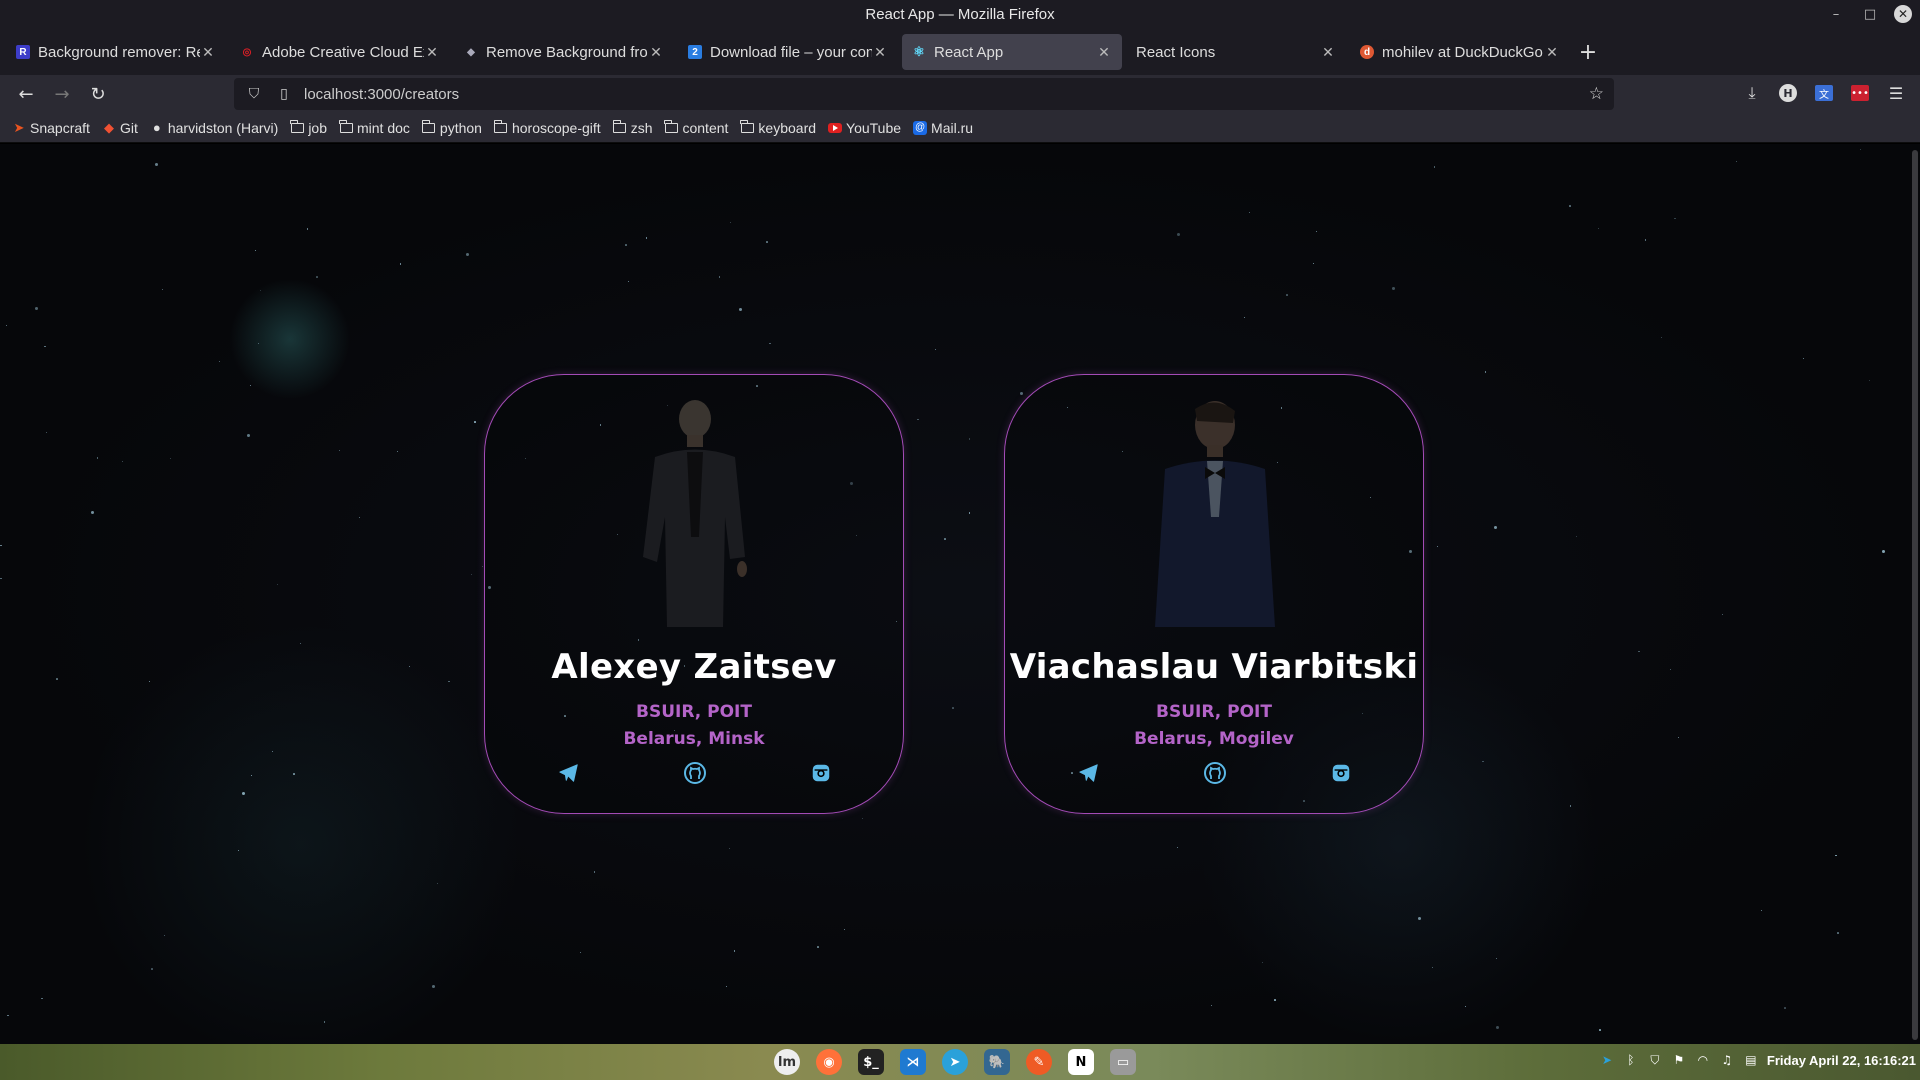 Image resolution: width=1920 pixels, height=1080 pixels. What do you see at coordinates (547, 127) in the screenshot?
I see `bookmark-horoscope-gift: horoscope-gift` at bounding box center [547, 127].